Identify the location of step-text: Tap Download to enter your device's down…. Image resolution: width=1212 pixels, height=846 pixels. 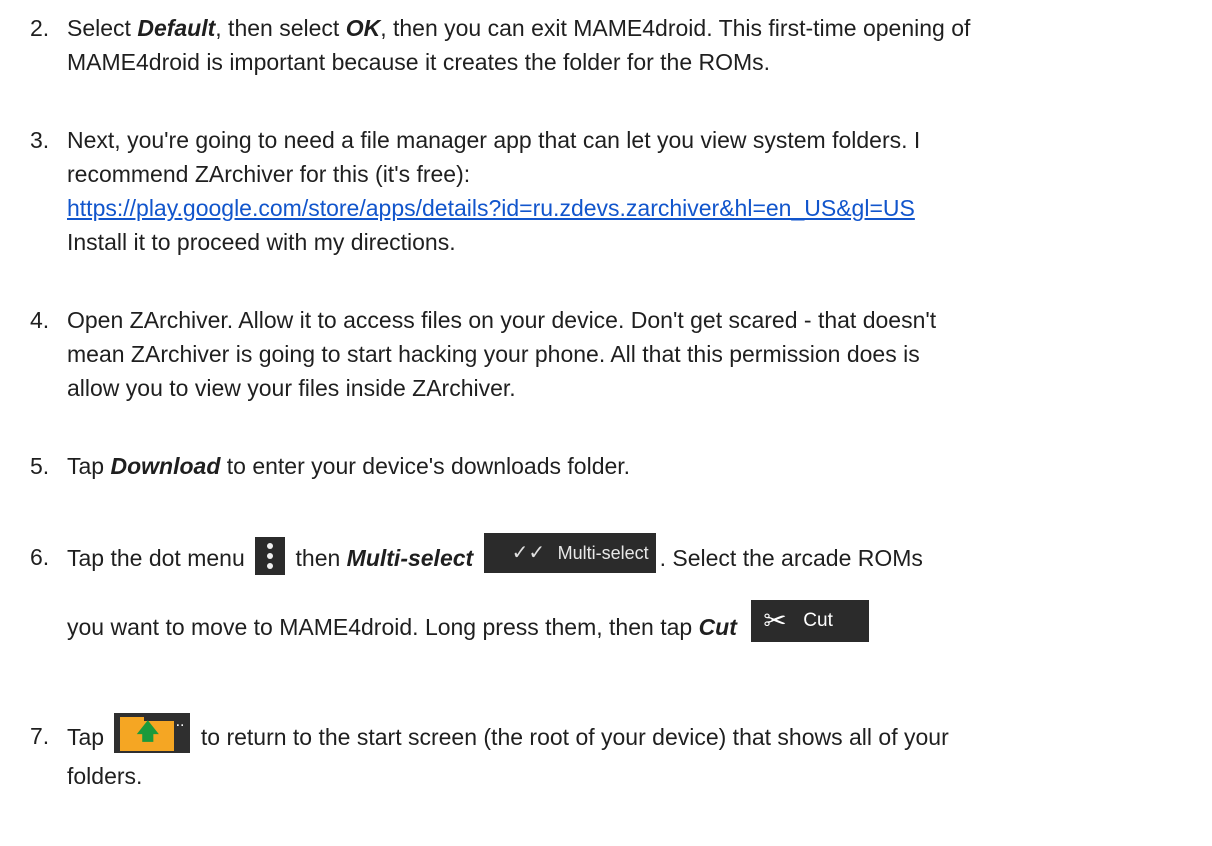
(349, 466).